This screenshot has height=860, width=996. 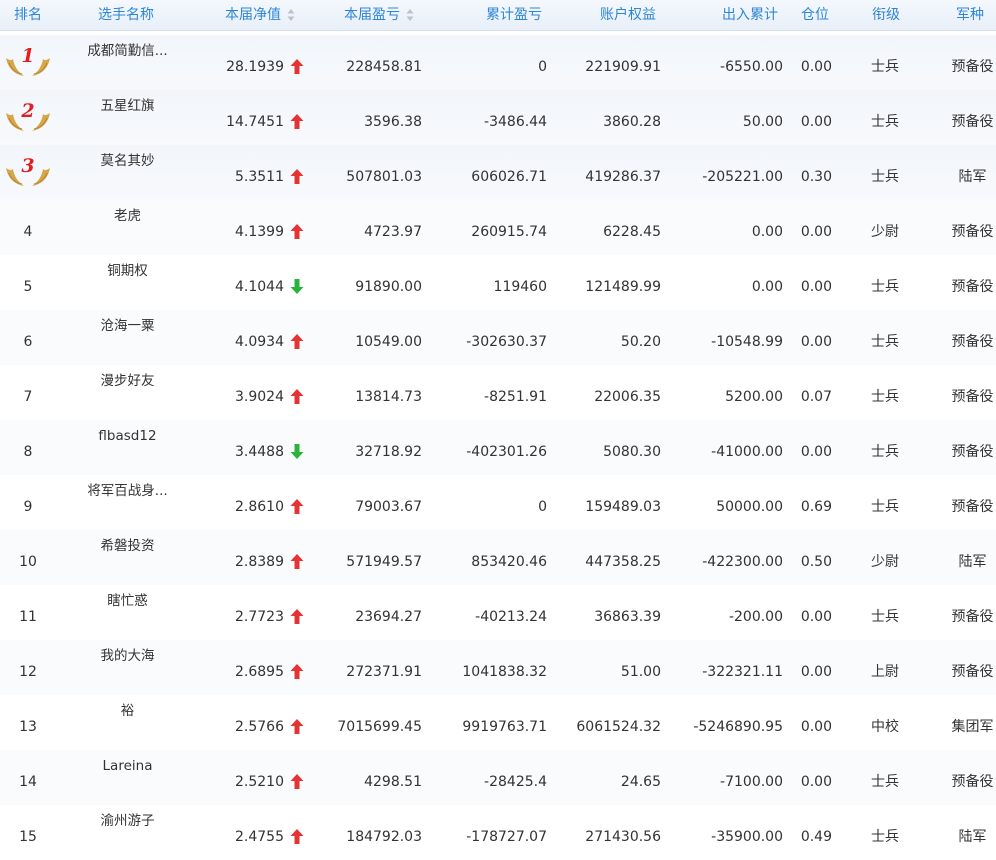 What do you see at coordinates (515, 397) in the screenshot?
I see `cumulative-pl: -8251.91` at bounding box center [515, 397].